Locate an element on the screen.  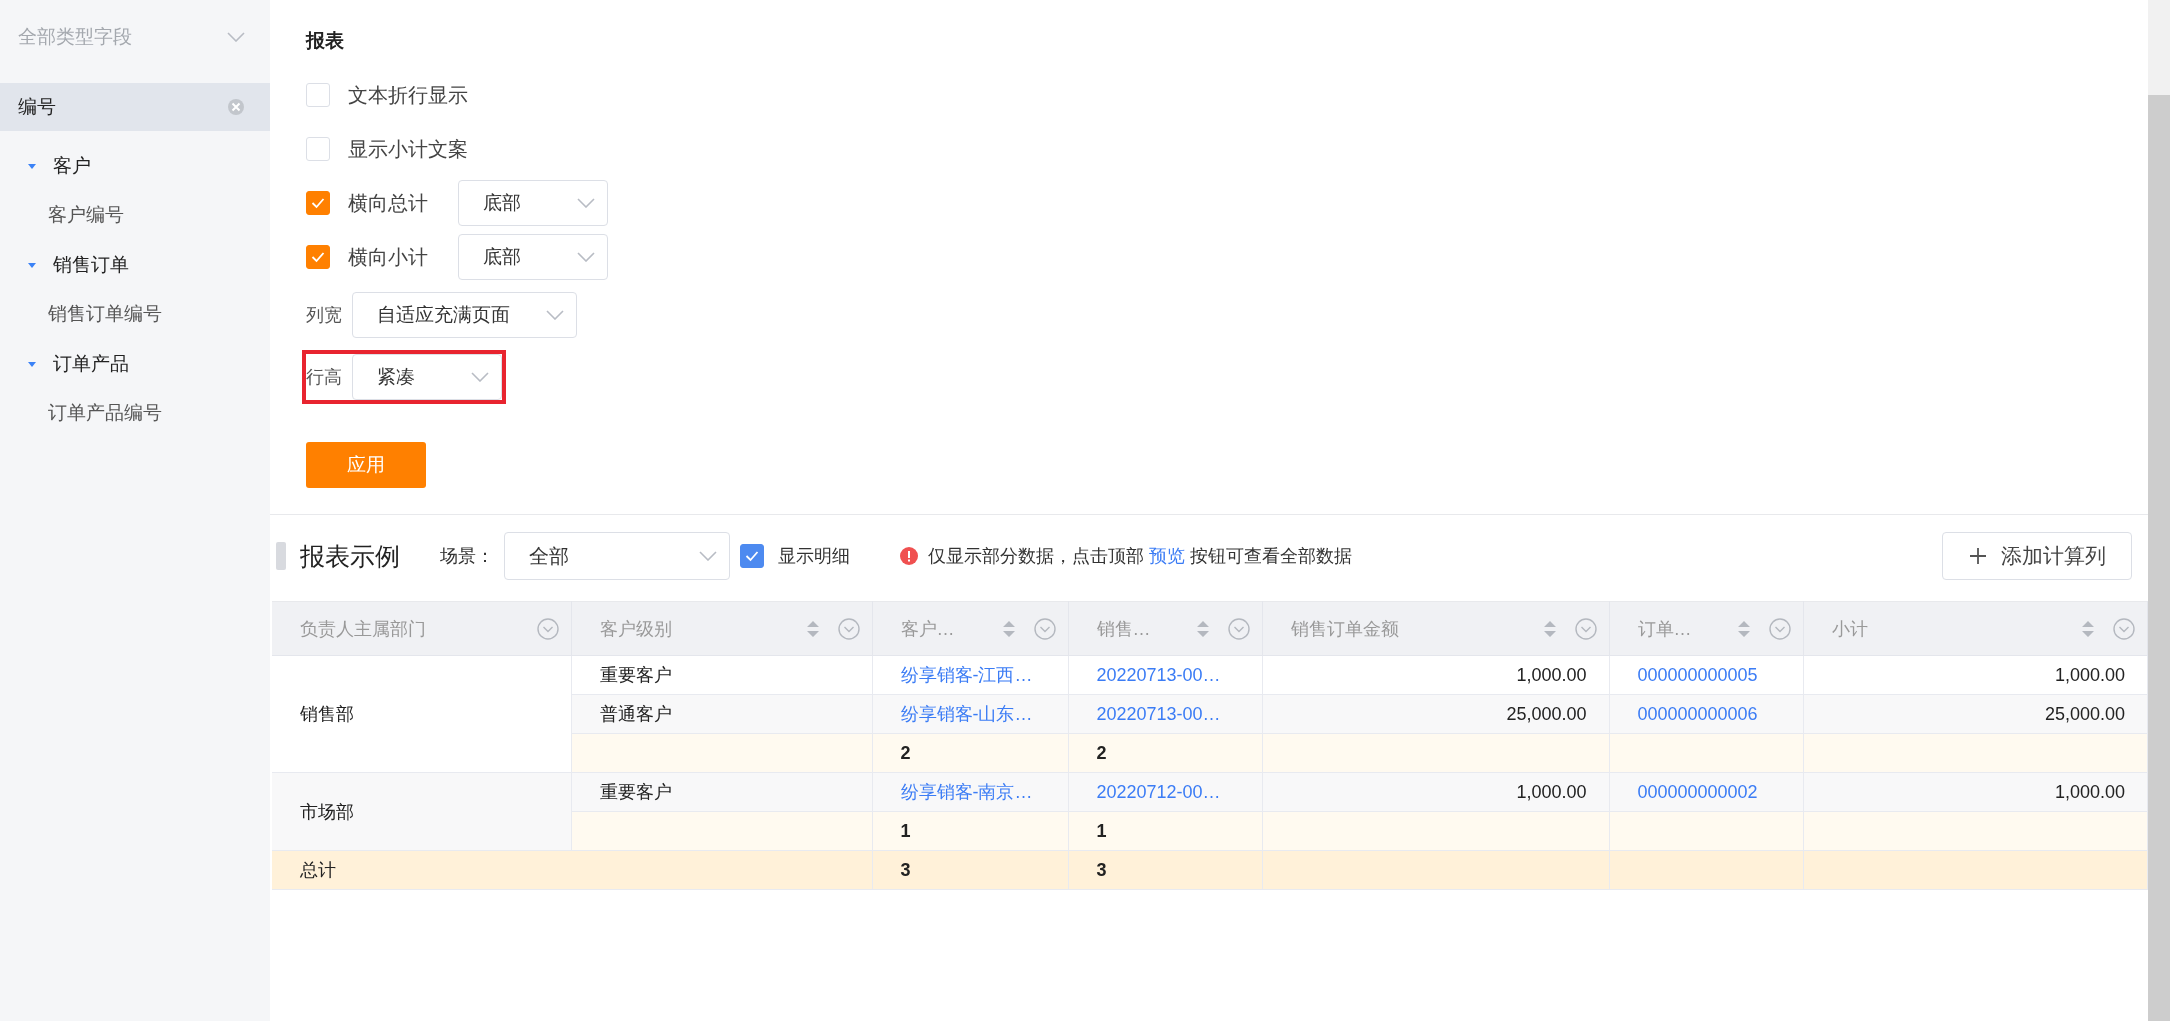
option-label: 横向小计 is located at coordinates (388, 257).